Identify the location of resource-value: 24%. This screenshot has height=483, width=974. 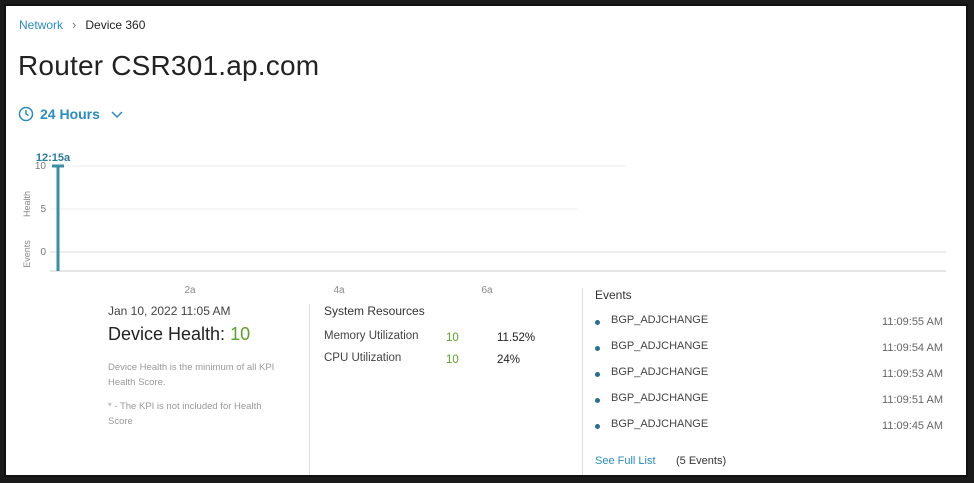
(509, 360).